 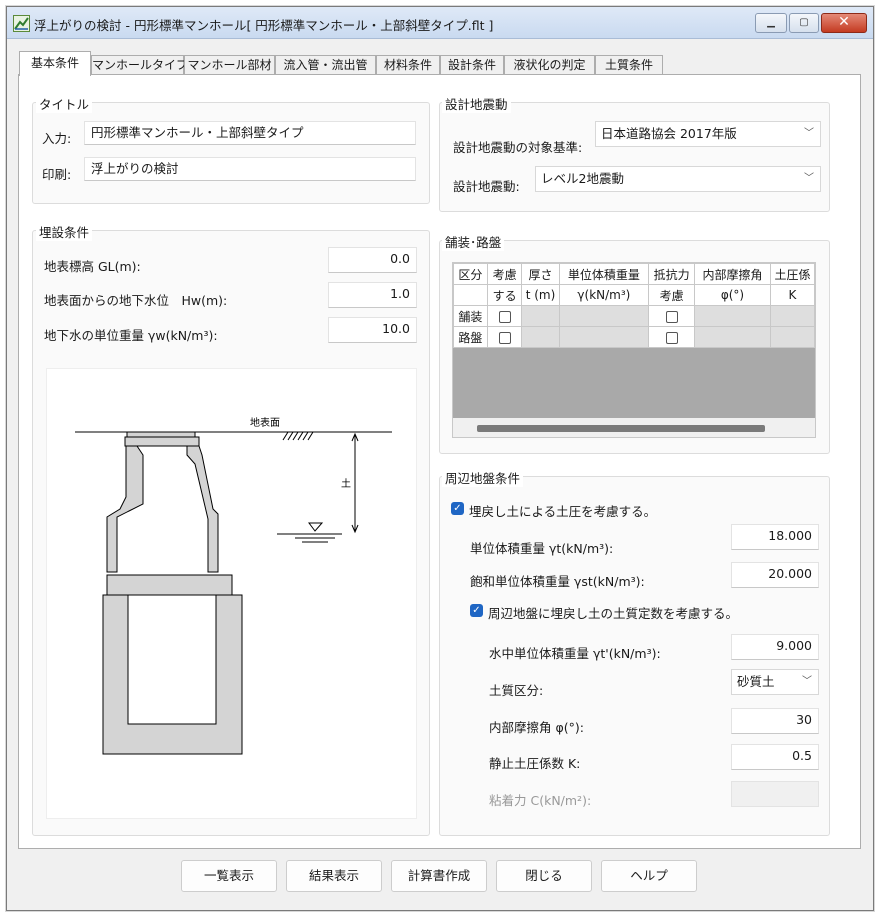 What do you see at coordinates (732, 274) in the screenshot?
I see `grid-header: 内部摩擦角` at bounding box center [732, 274].